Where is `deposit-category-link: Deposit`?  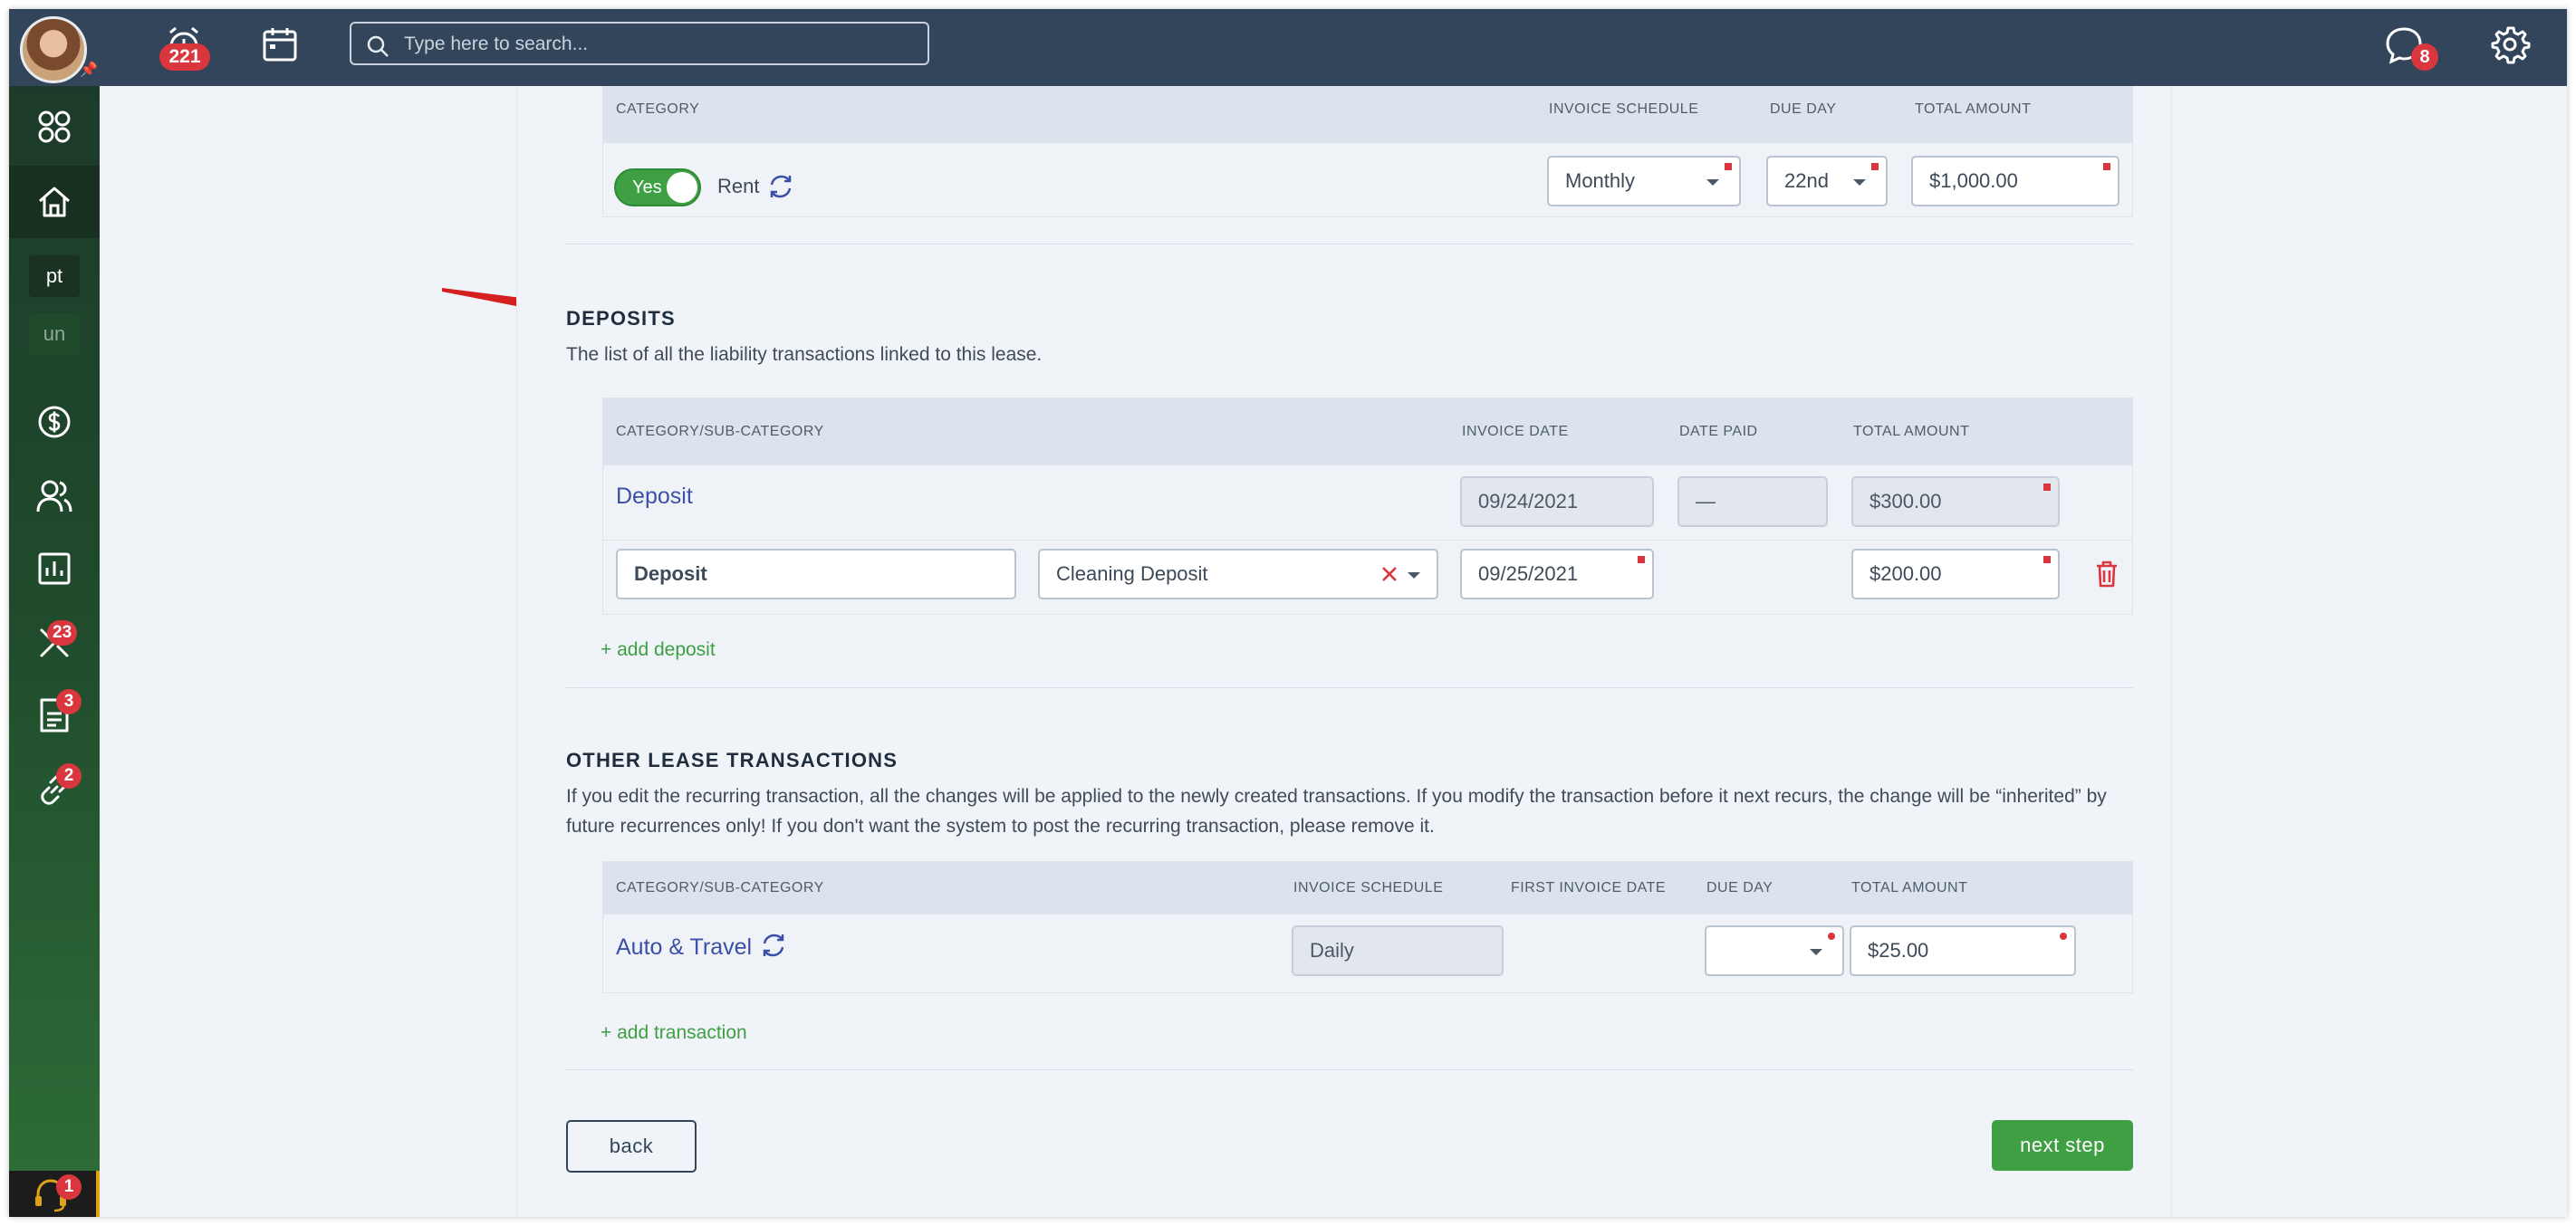 deposit-category-link: Deposit is located at coordinates (654, 497).